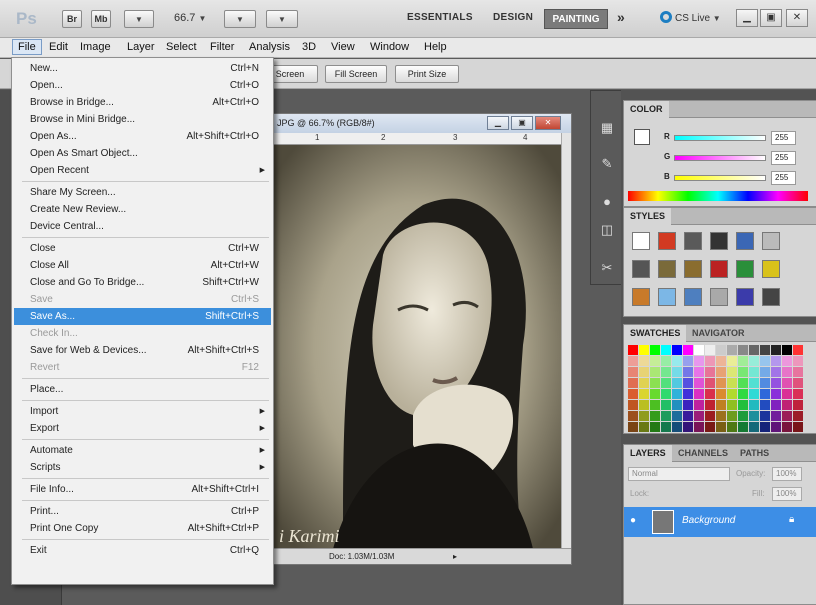  What do you see at coordinates (576, 19) in the screenshot?
I see `workspace-painting: PAINTING` at bounding box center [576, 19].